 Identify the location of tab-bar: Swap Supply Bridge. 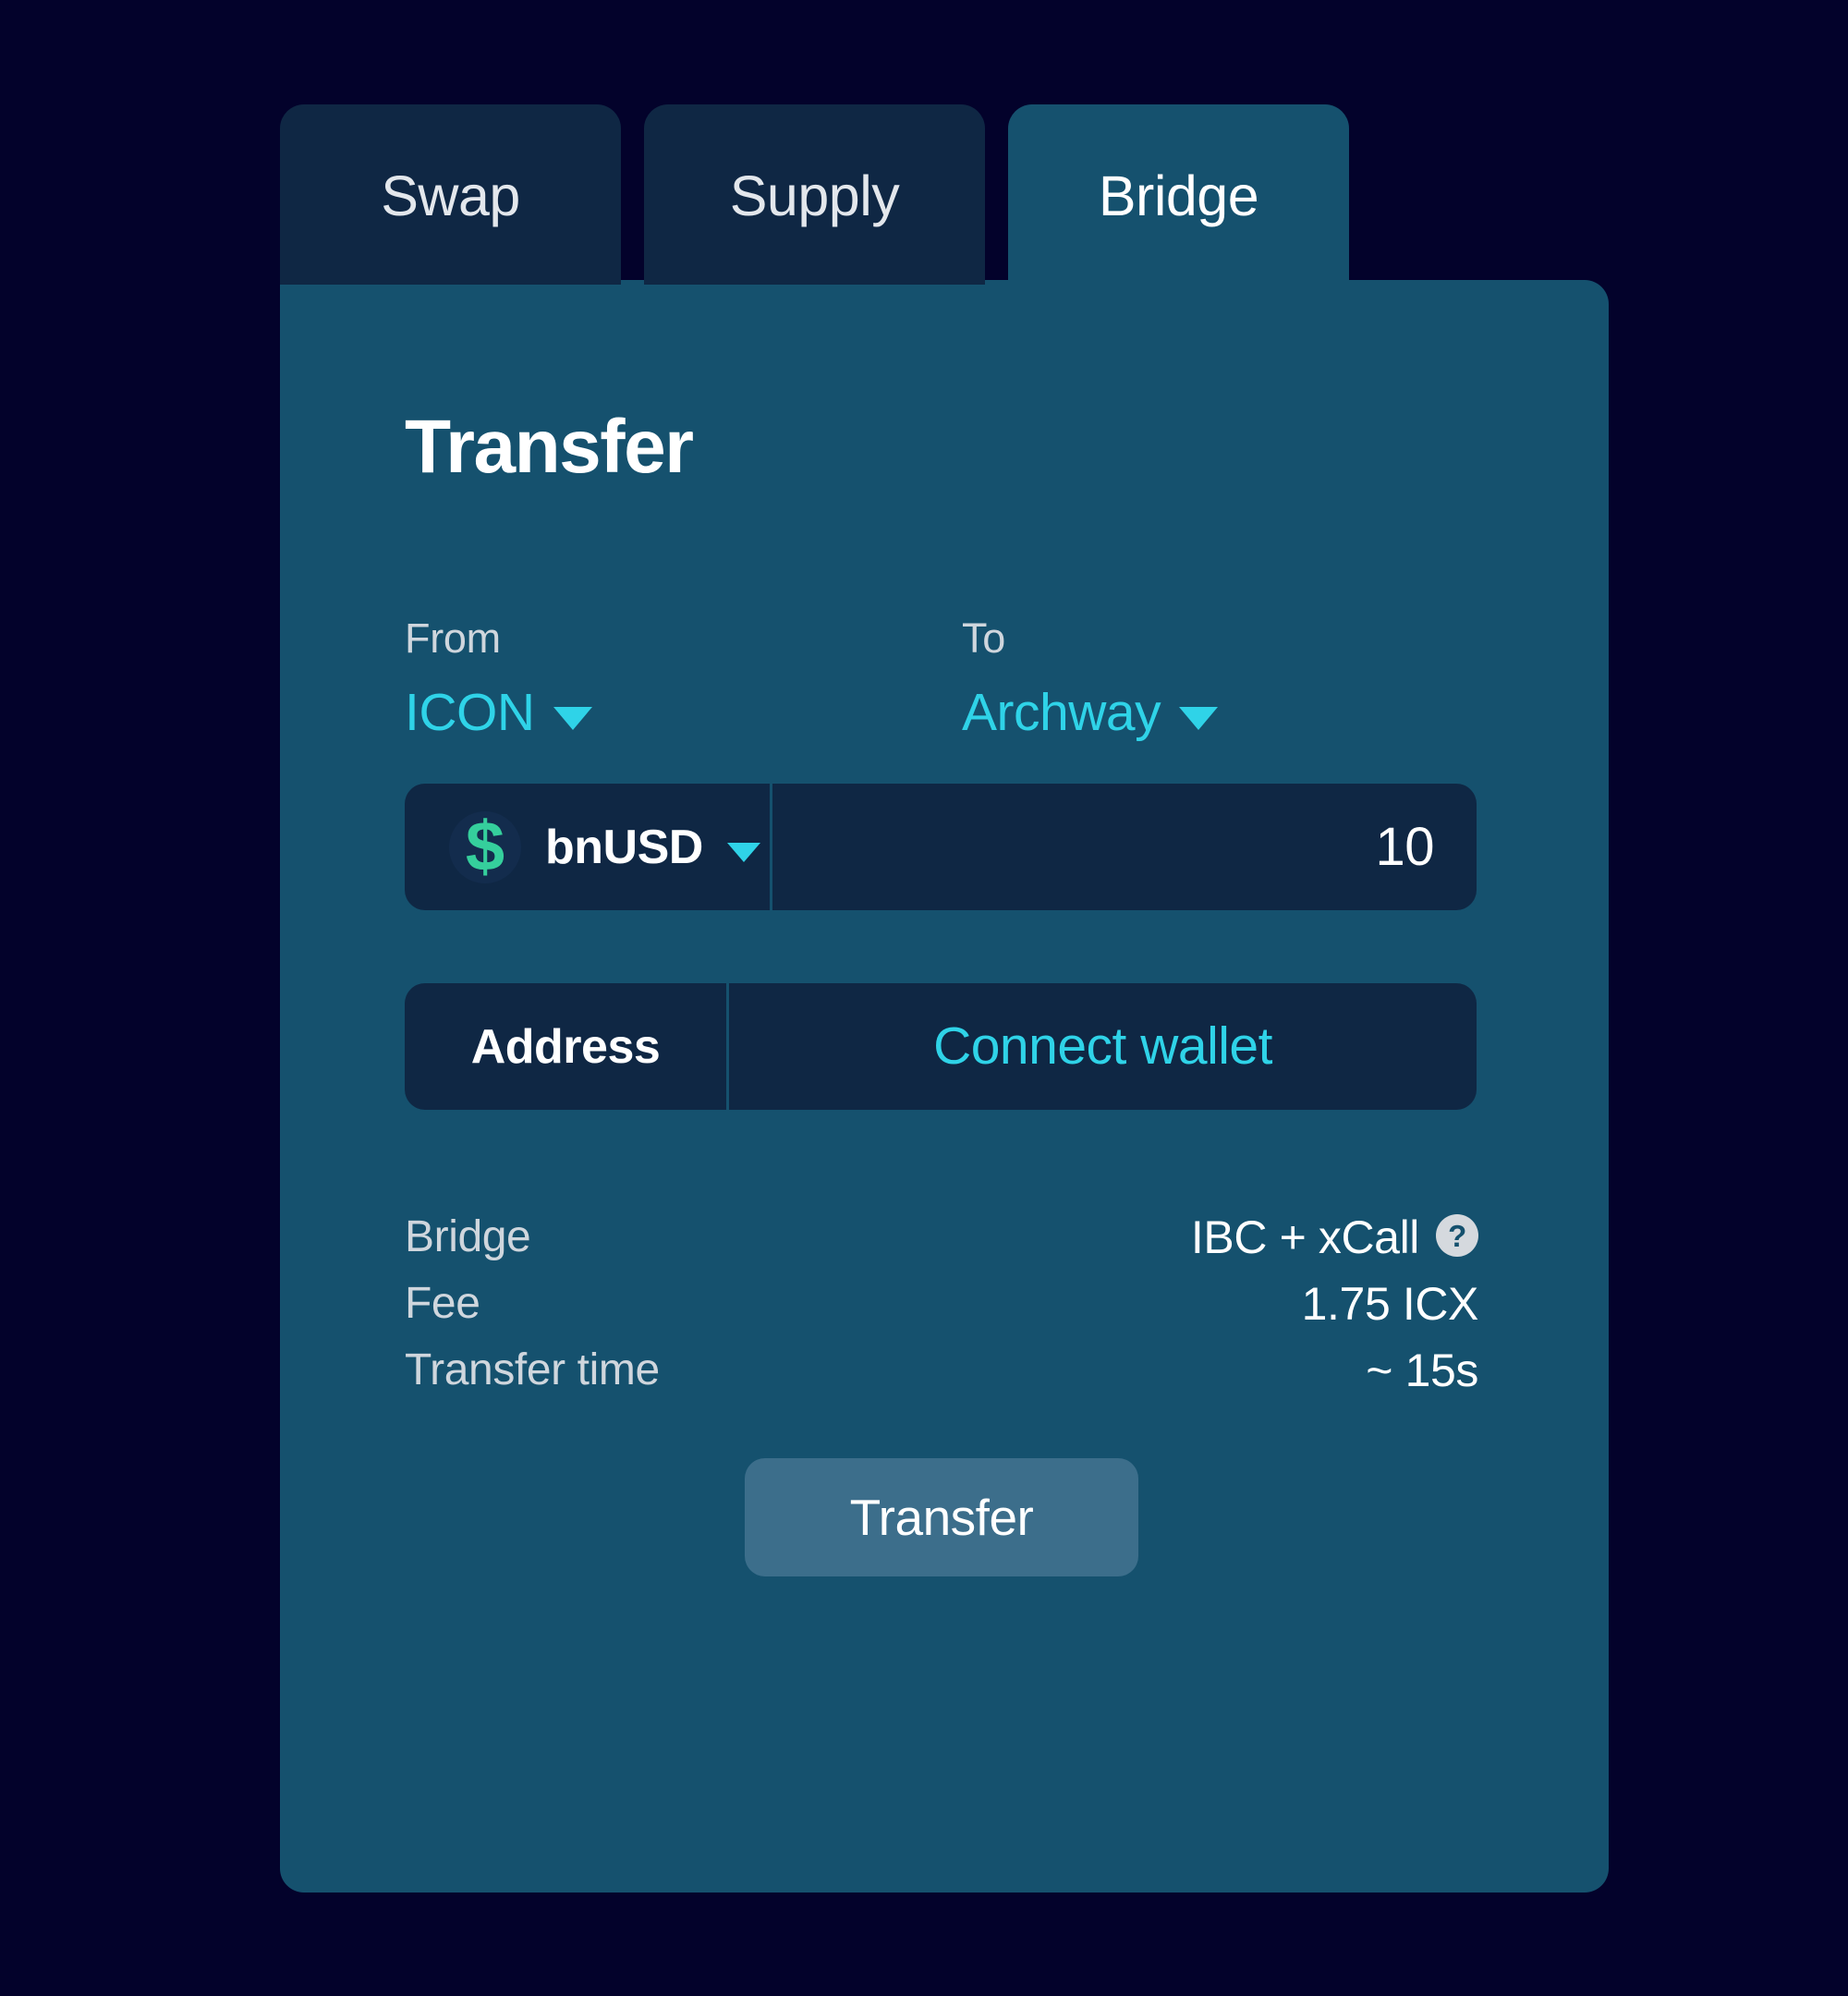
(815, 194).